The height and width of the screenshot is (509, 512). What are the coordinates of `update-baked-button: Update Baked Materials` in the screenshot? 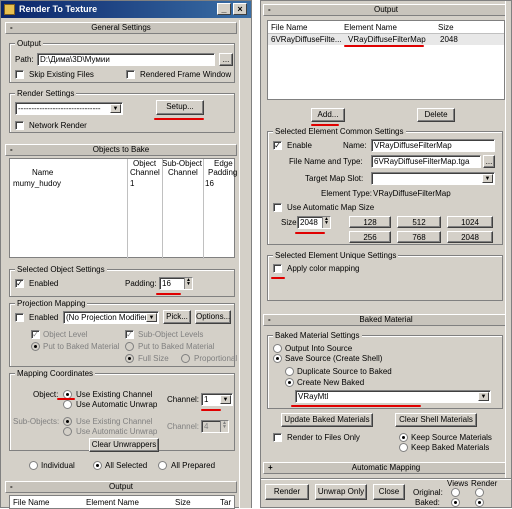 It's located at (327, 420).